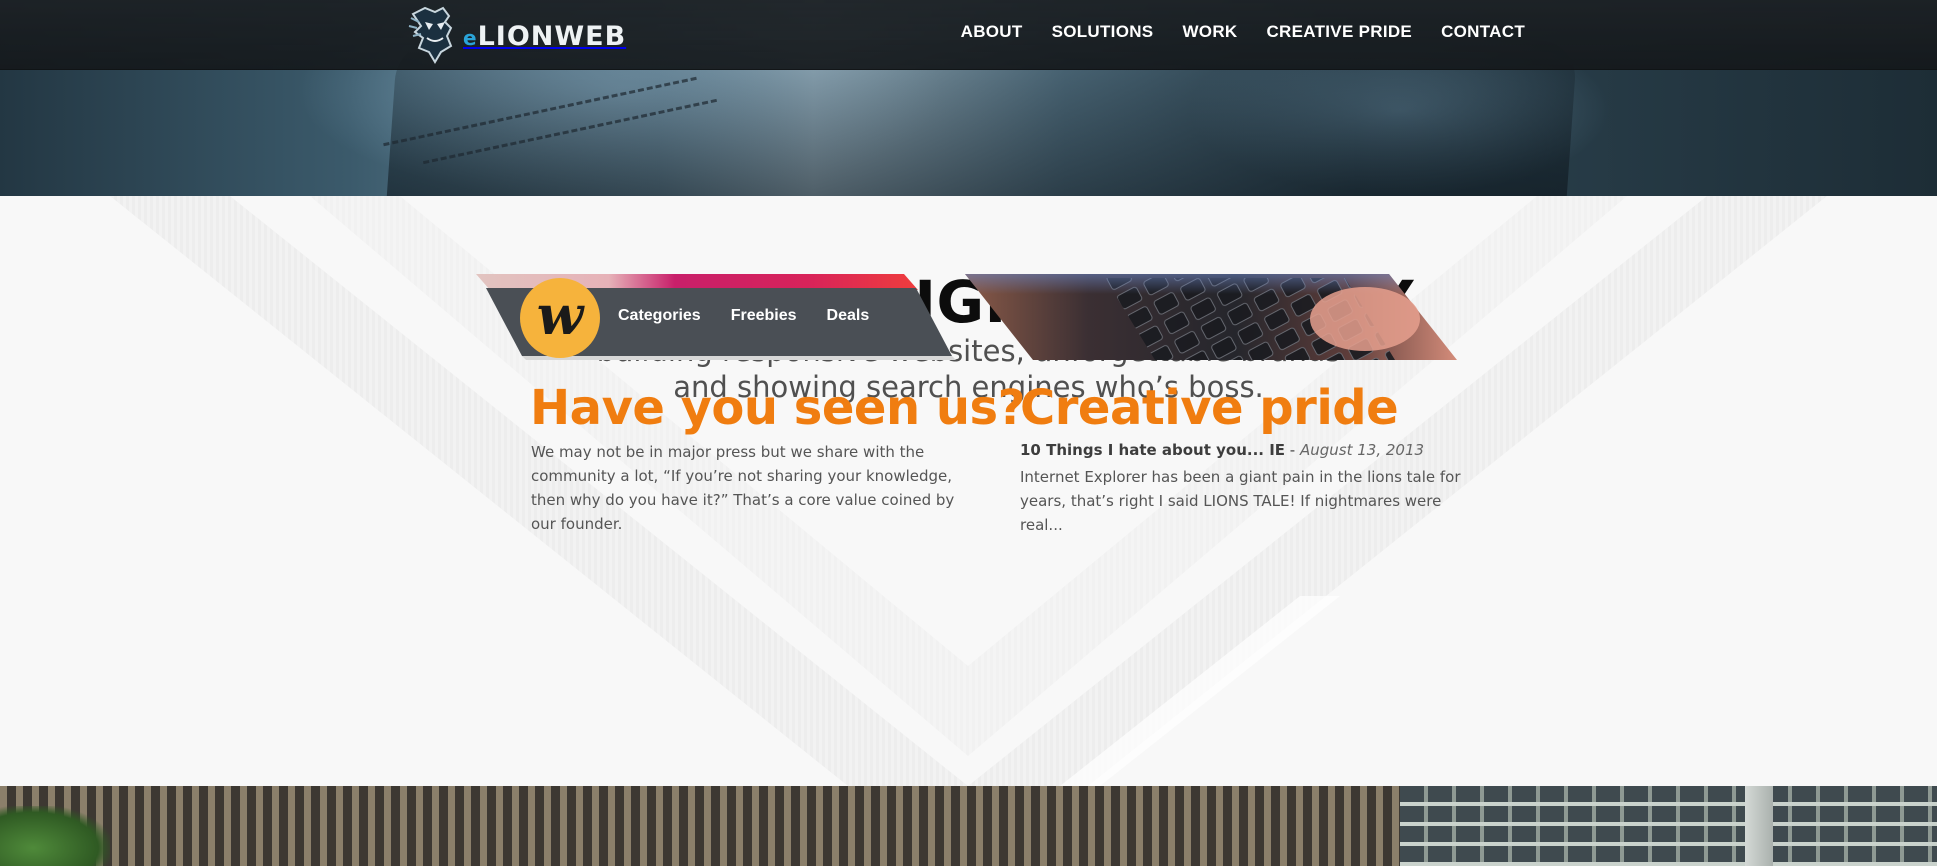  Describe the element at coordinates (1209, 32) in the screenshot. I see `nav-item-work: WORK` at that location.